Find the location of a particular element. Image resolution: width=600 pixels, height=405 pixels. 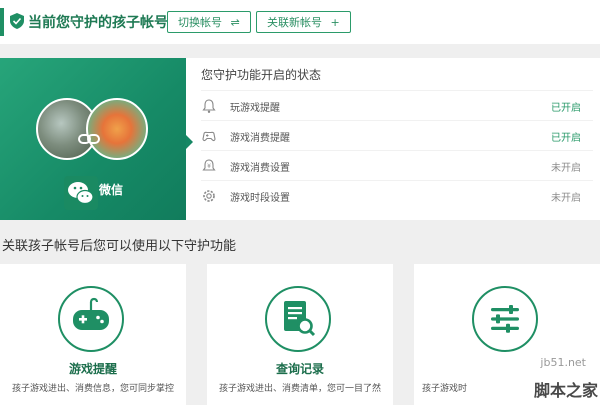

feature-description: 孩子游戏进出、消费信息，您可同步掌控 is located at coordinates (92, 389).